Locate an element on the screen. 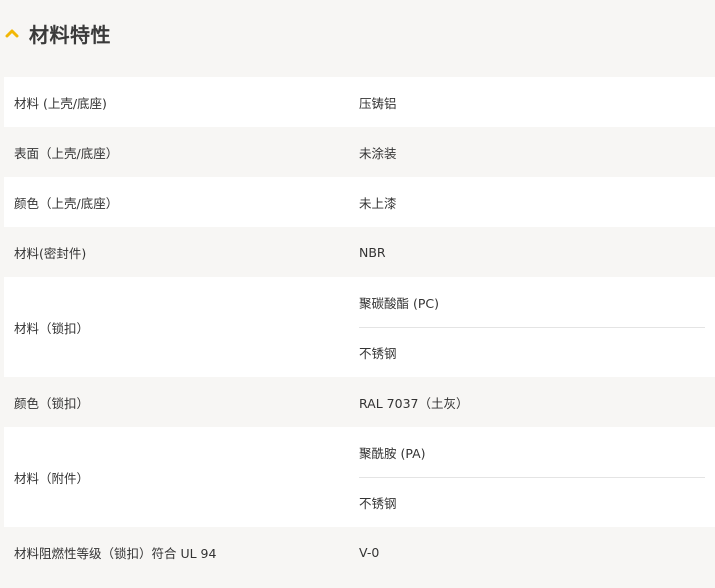 The width and height of the screenshot is (715, 588). table-row: 材料(密封件) NBR is located at coordinates (359, 252).